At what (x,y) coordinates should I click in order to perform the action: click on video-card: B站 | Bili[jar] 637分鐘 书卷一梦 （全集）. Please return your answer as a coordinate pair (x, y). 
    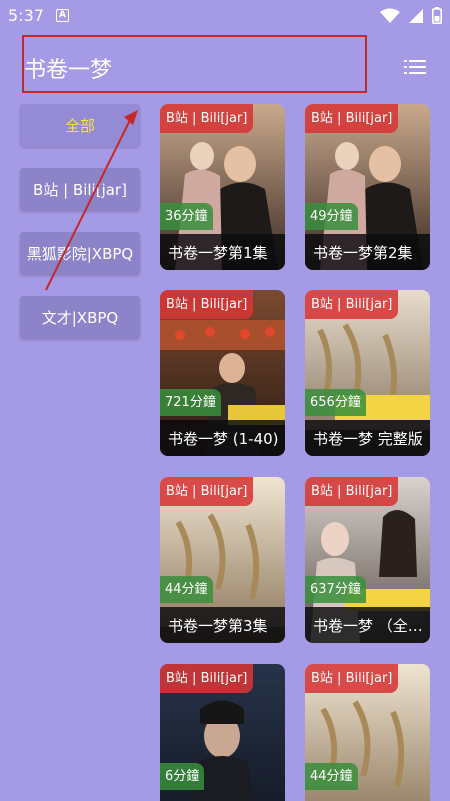
    Looking at the image, I should click on (367, 560).